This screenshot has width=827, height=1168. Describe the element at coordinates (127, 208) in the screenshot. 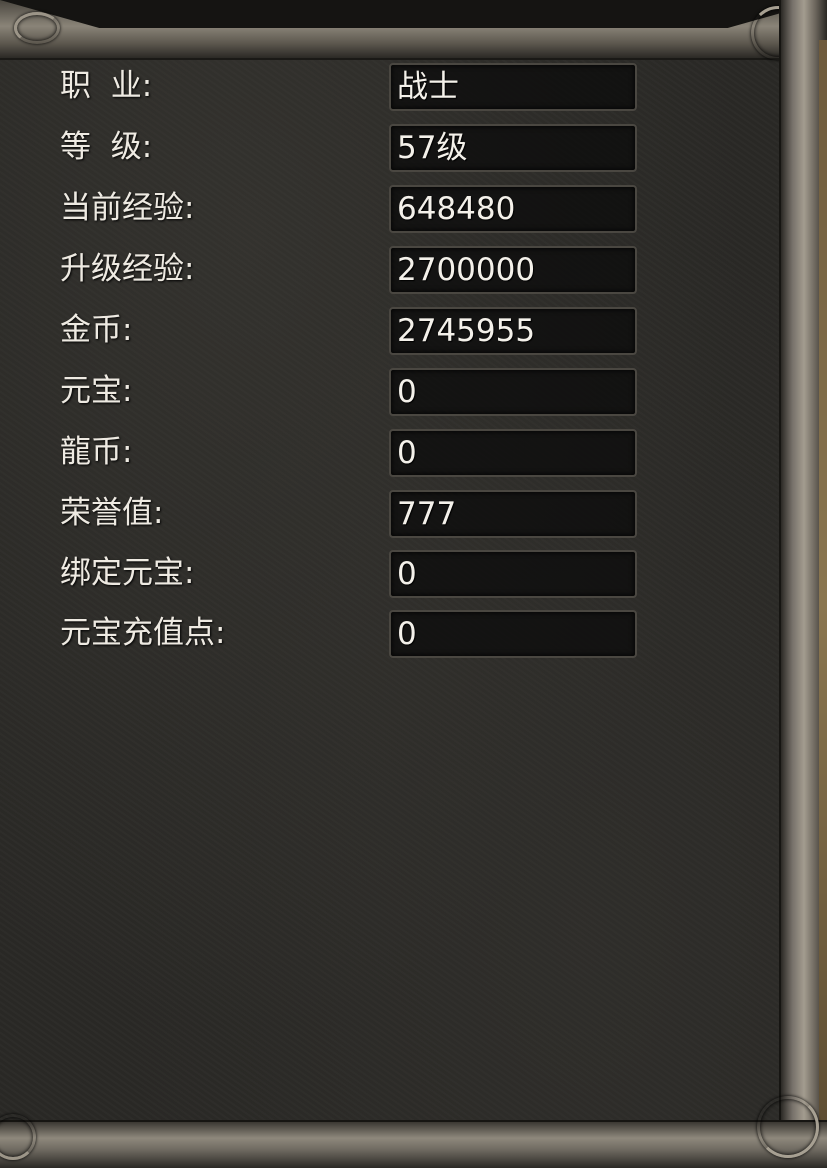

I see `stat-label: 当前经验:` at that location.